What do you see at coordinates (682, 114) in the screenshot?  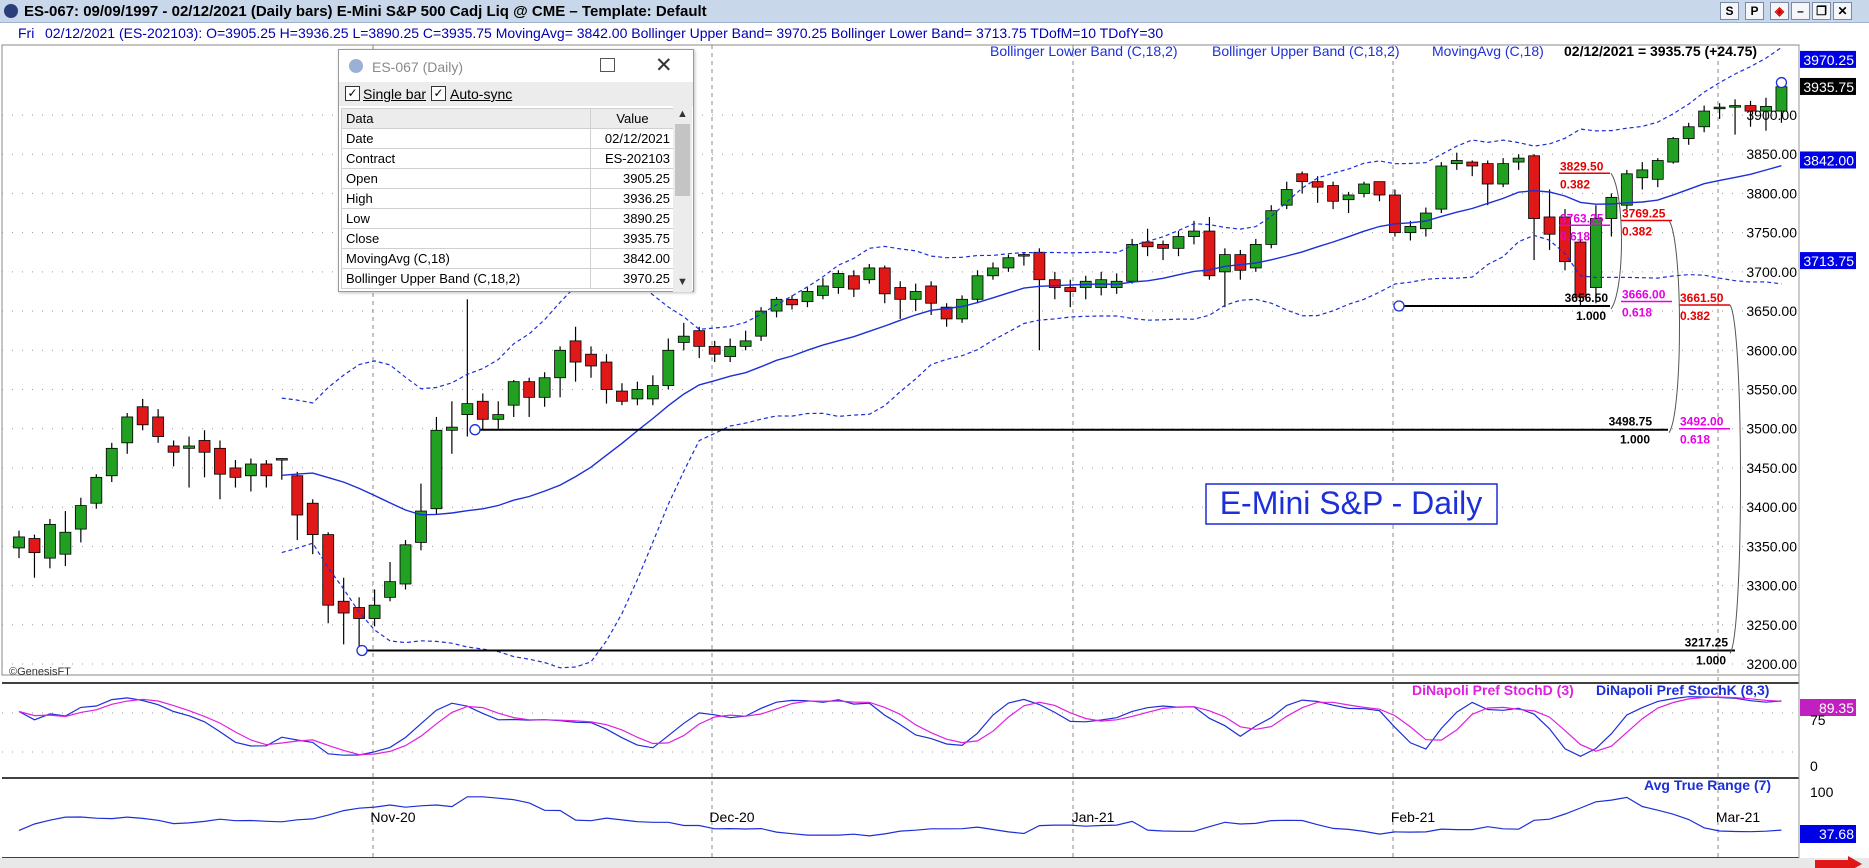 I see `scroll-up-icon: ▲` at bounding box center [682, 114].